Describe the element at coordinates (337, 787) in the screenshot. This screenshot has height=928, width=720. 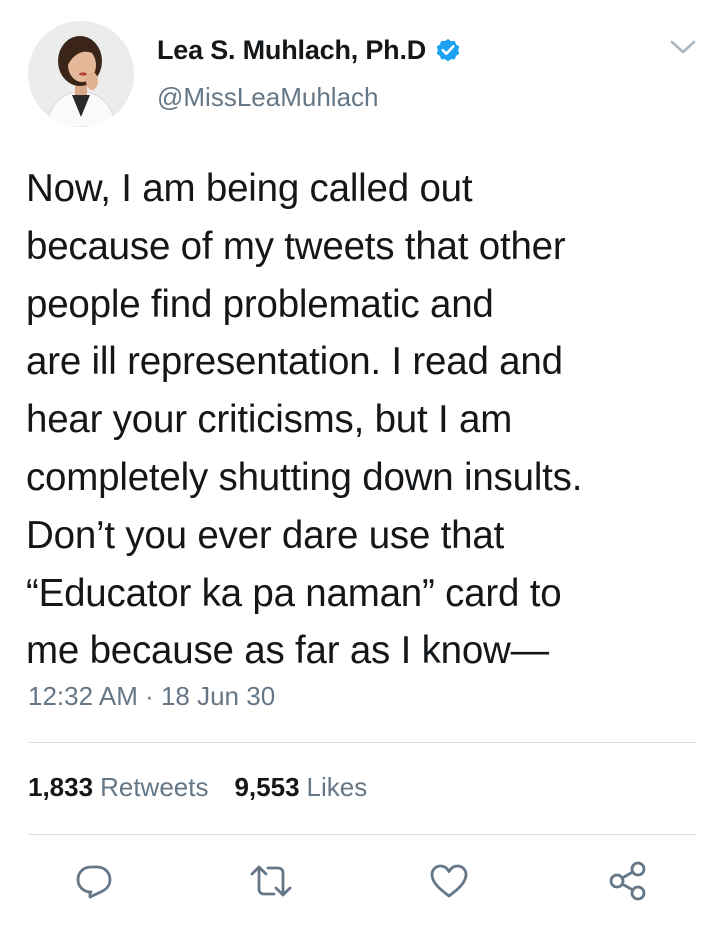
I see `likes-label: Likes` at that location.